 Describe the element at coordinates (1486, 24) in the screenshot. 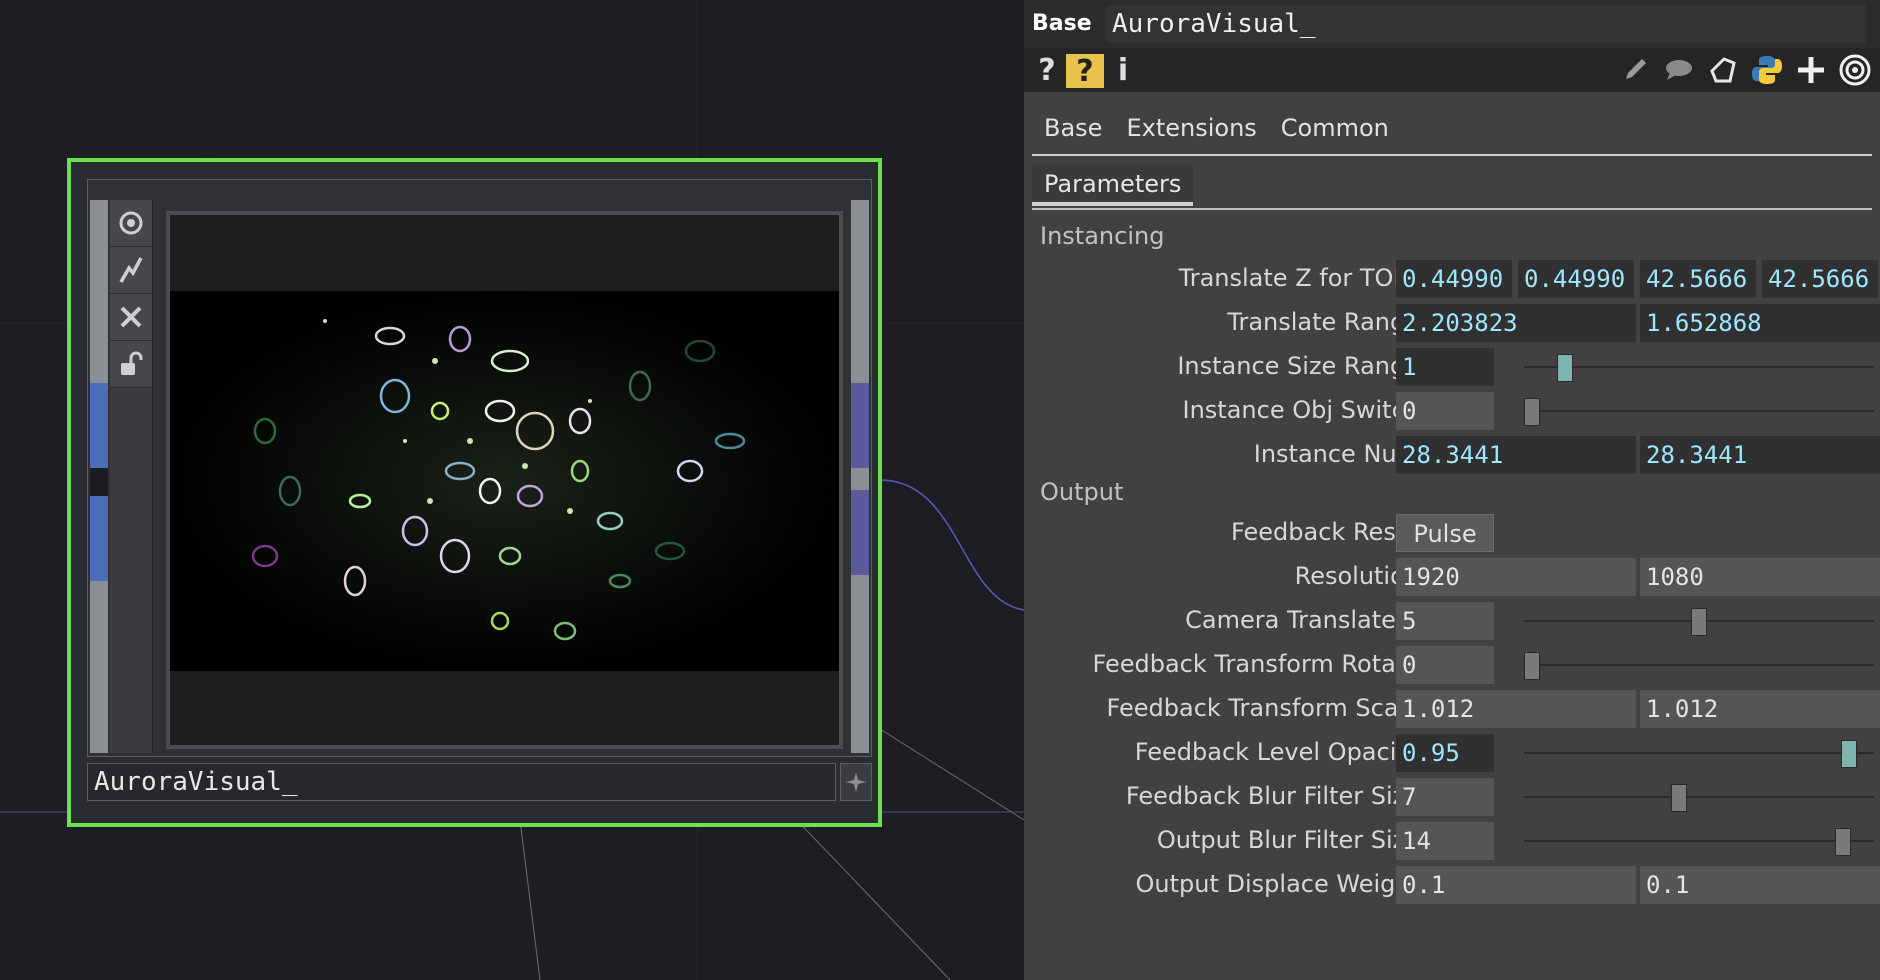

I see `operator-name-field: AuroraVisual_` at that location.